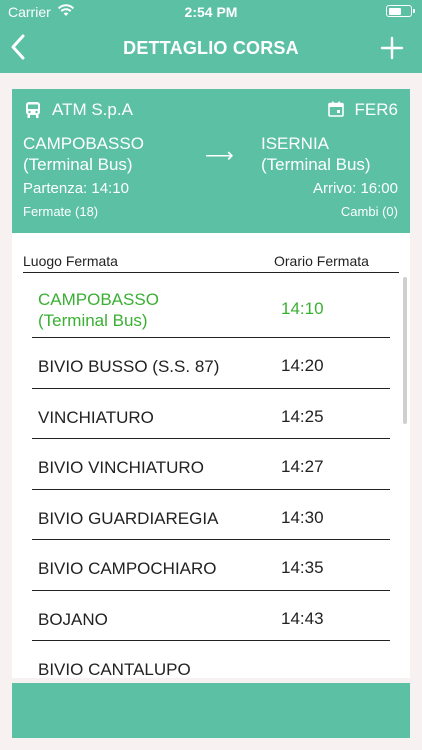  Describe the element at coordinates (108, 154) in the screenshot. I see `origin-stop: CAMPOBASSO (Terminal Bus)` at that location.